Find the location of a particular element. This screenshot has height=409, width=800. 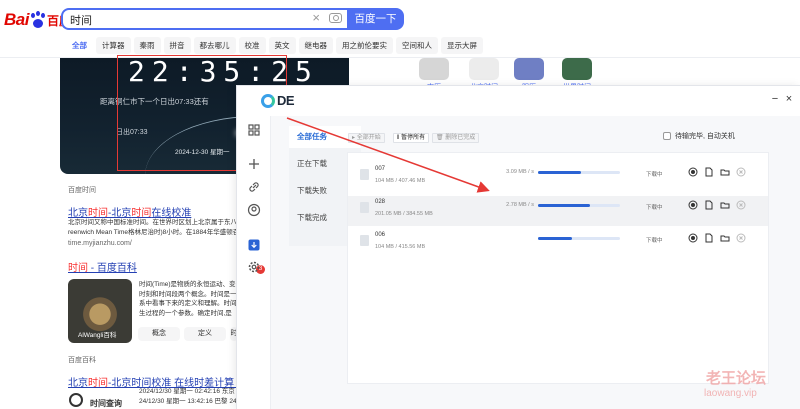

grid-icon is located at coordinates (254, 130).